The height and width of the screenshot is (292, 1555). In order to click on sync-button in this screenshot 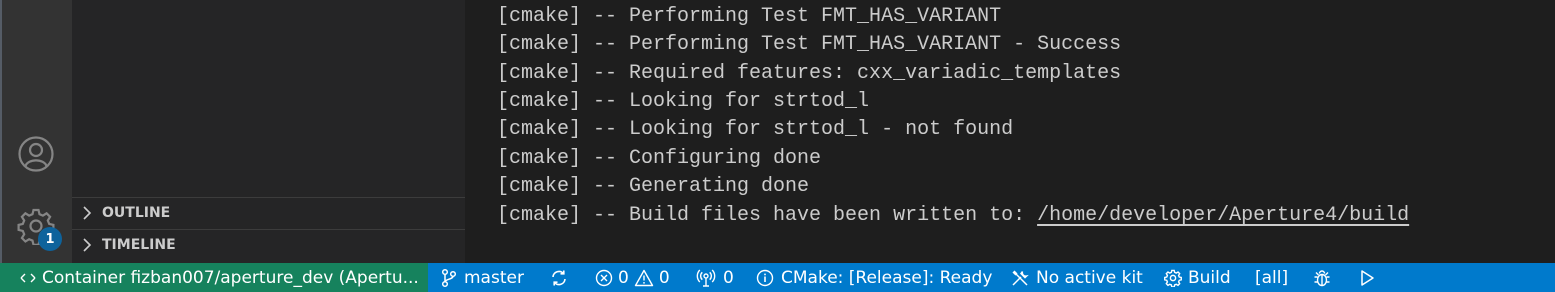, I will do `click(559, 277)`.